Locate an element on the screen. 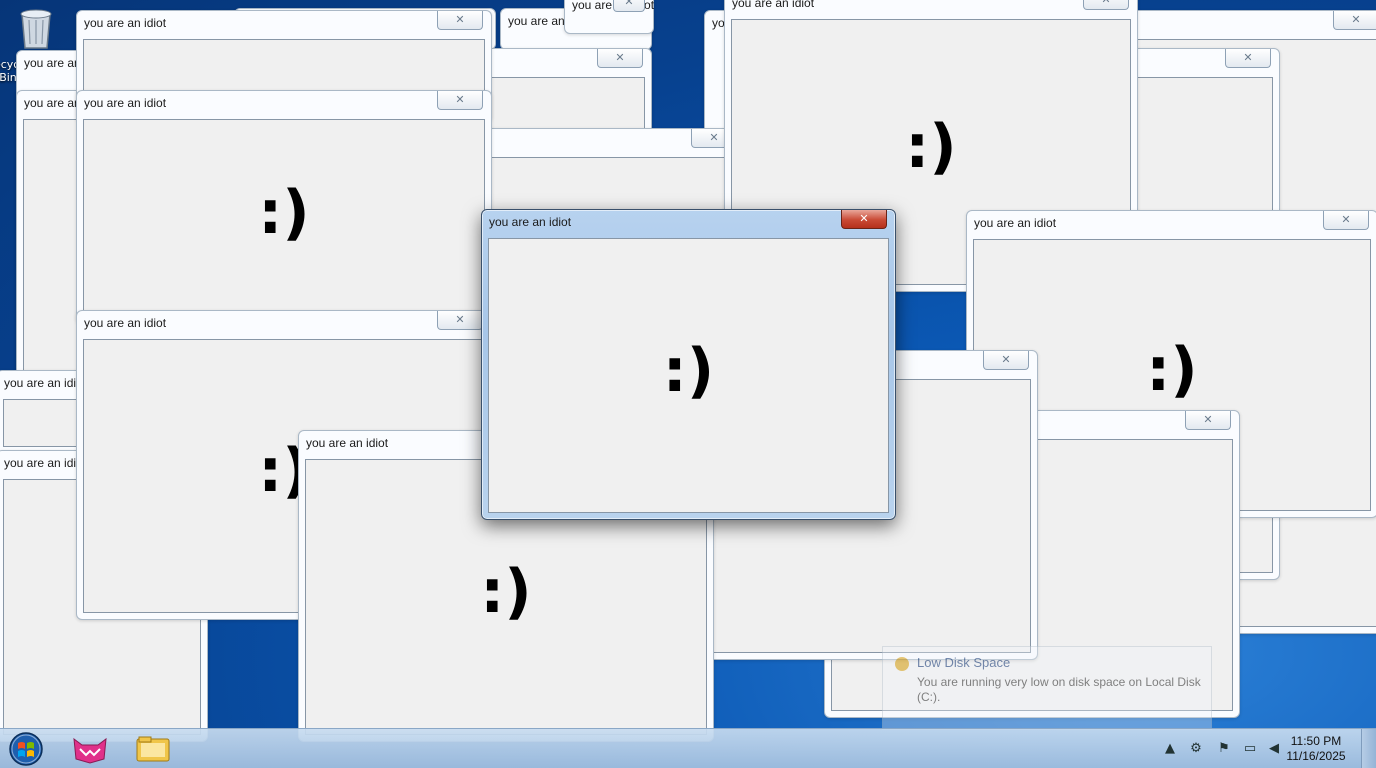  active-popup-window: you are an idiot ✕ :) is located at coordinates (688, 364).